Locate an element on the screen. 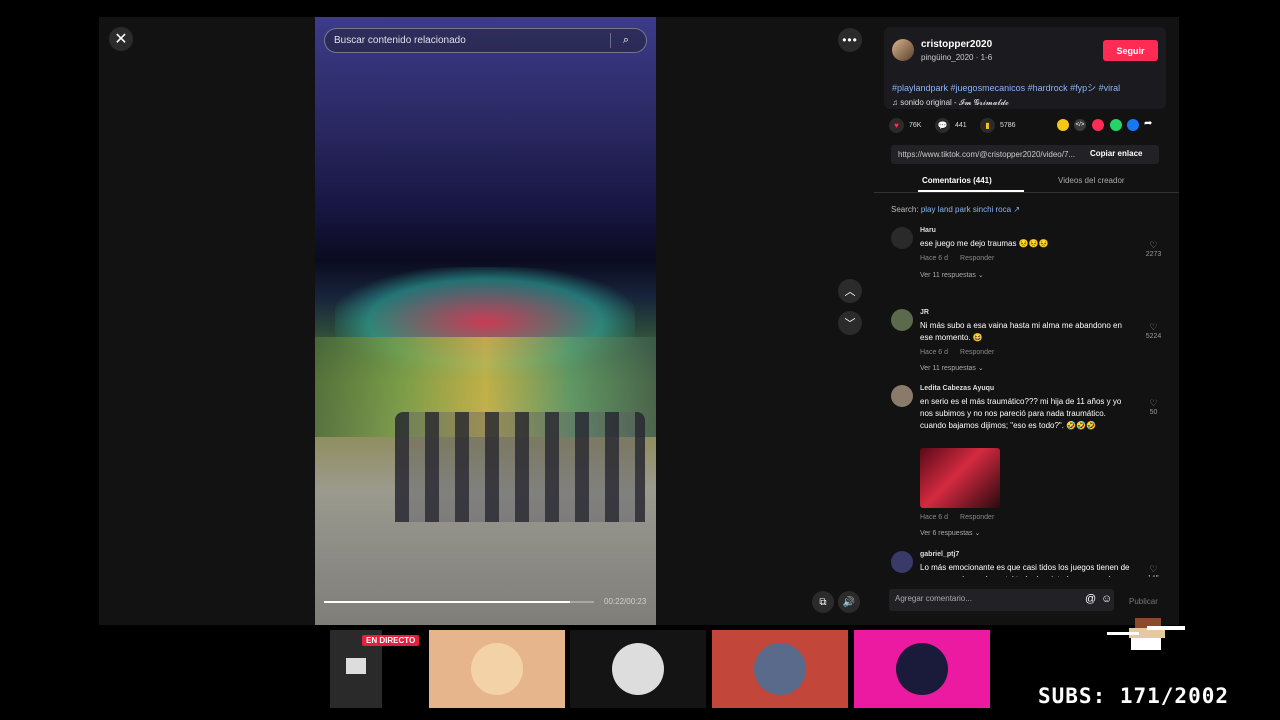 Image resolution: width=1280 pixels, height=720 pixels. follow-button: Seguir is located at coordinates (1130, 50).